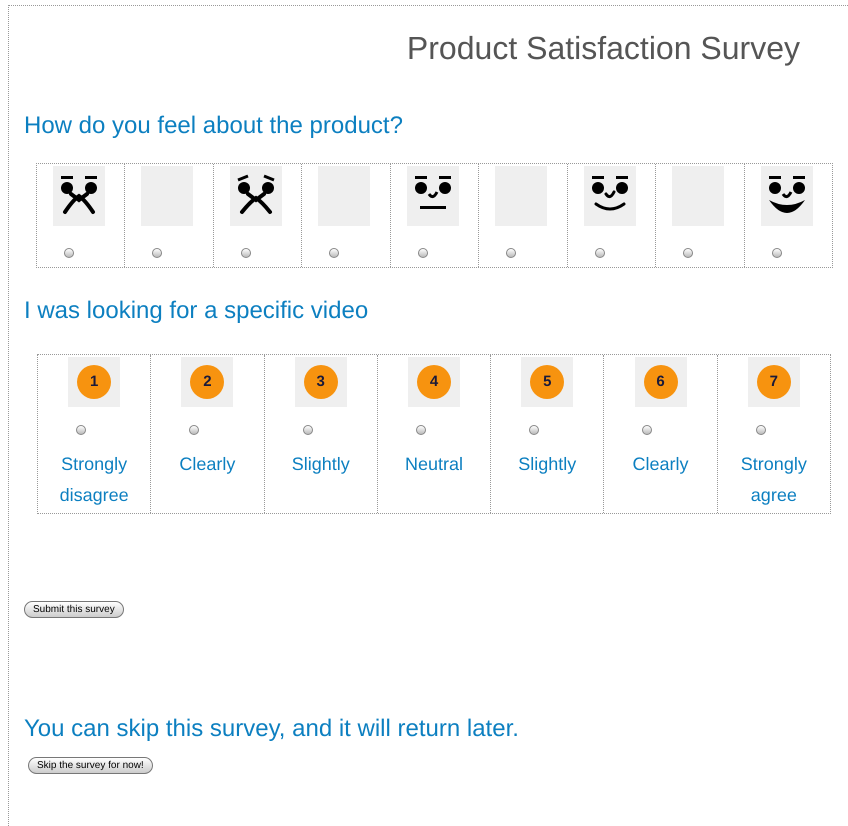 This screenshot has height=826, width=848. I want to click on option-label: Strongly agree, so click(774, 480).